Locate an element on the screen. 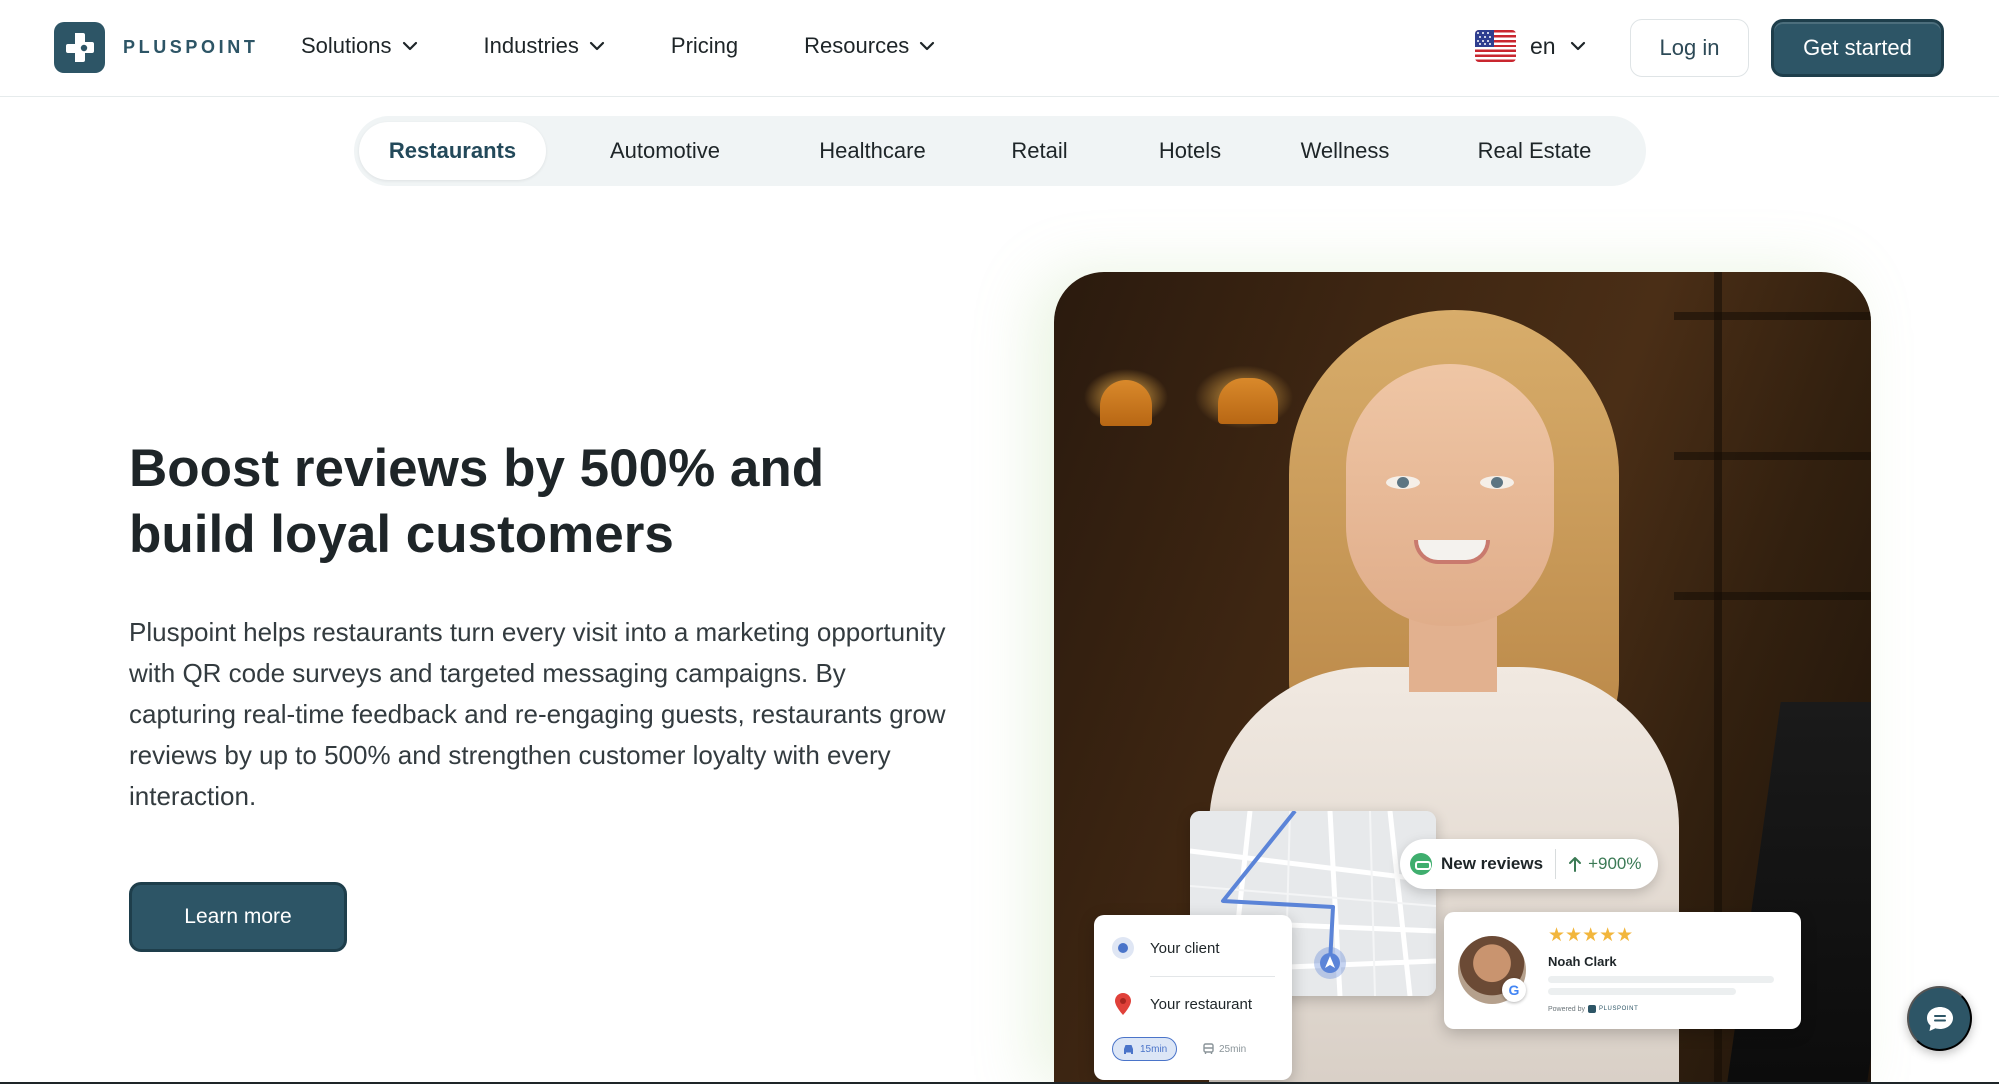 This screenshot has height=1084, width=1999. powered-by-label: Powered by is located at coordinates (1566, 1009).